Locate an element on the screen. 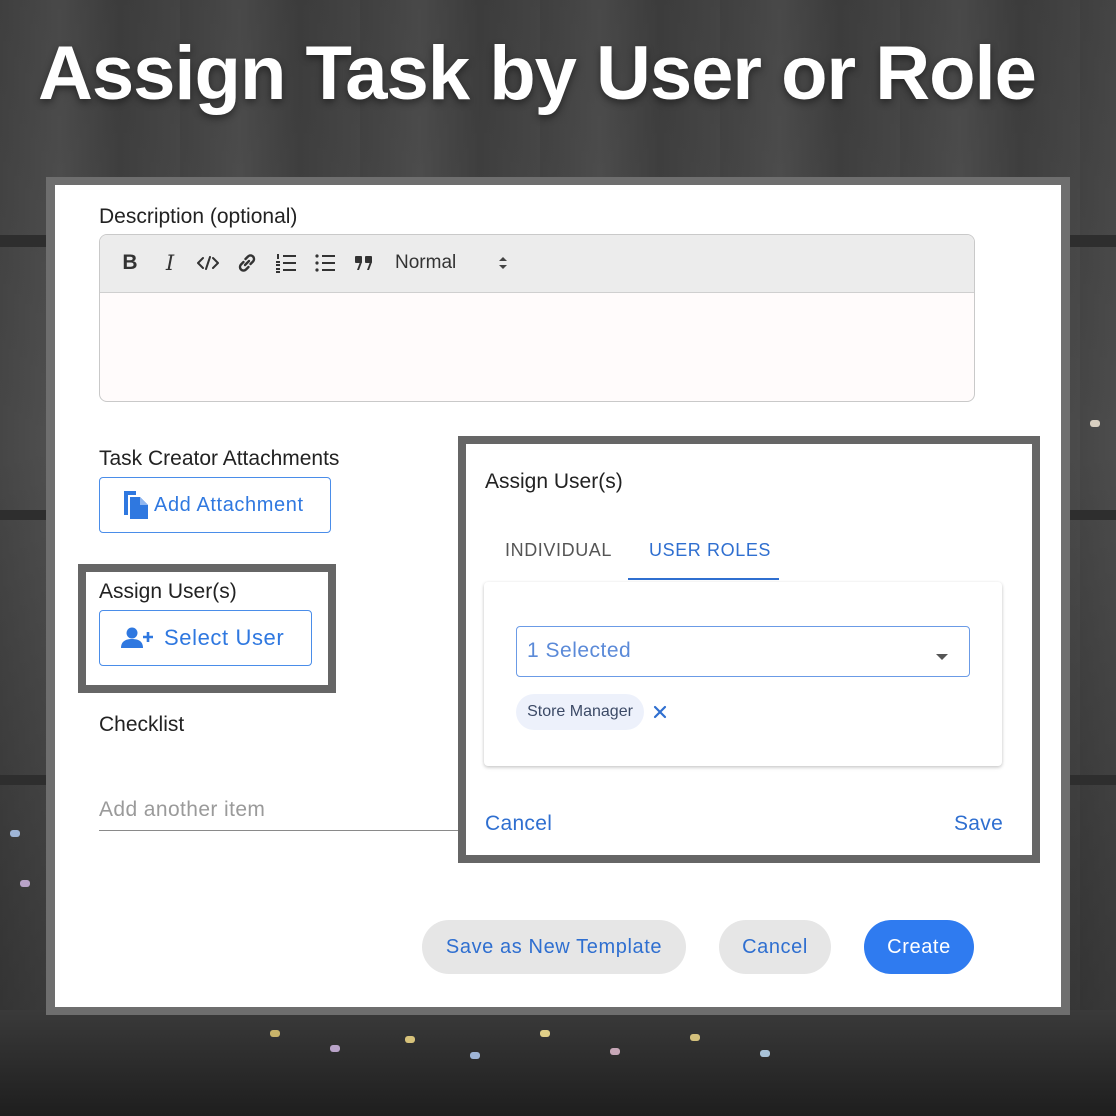 This screenshot has height=1116, width=1116. dialog-title: Assign User(s) is located at coordinates (554, 481).